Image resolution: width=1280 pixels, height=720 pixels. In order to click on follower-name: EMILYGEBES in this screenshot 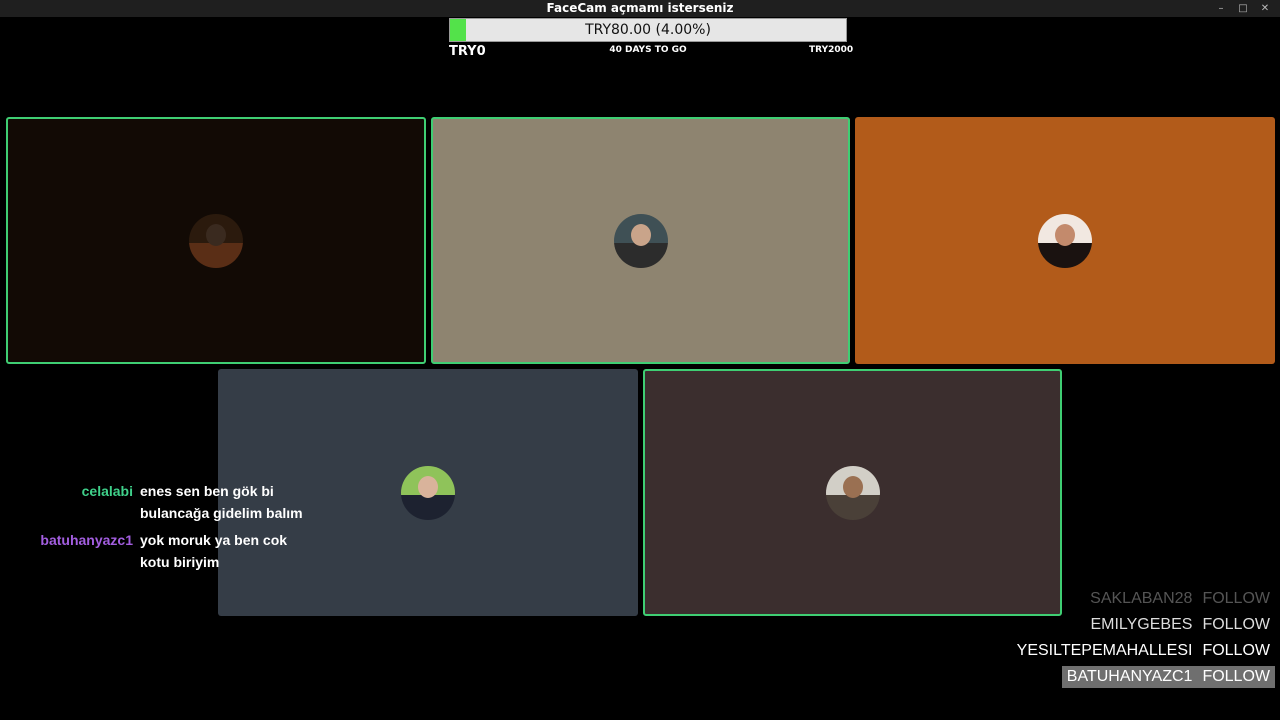, I will do `click(1141, 624)`.